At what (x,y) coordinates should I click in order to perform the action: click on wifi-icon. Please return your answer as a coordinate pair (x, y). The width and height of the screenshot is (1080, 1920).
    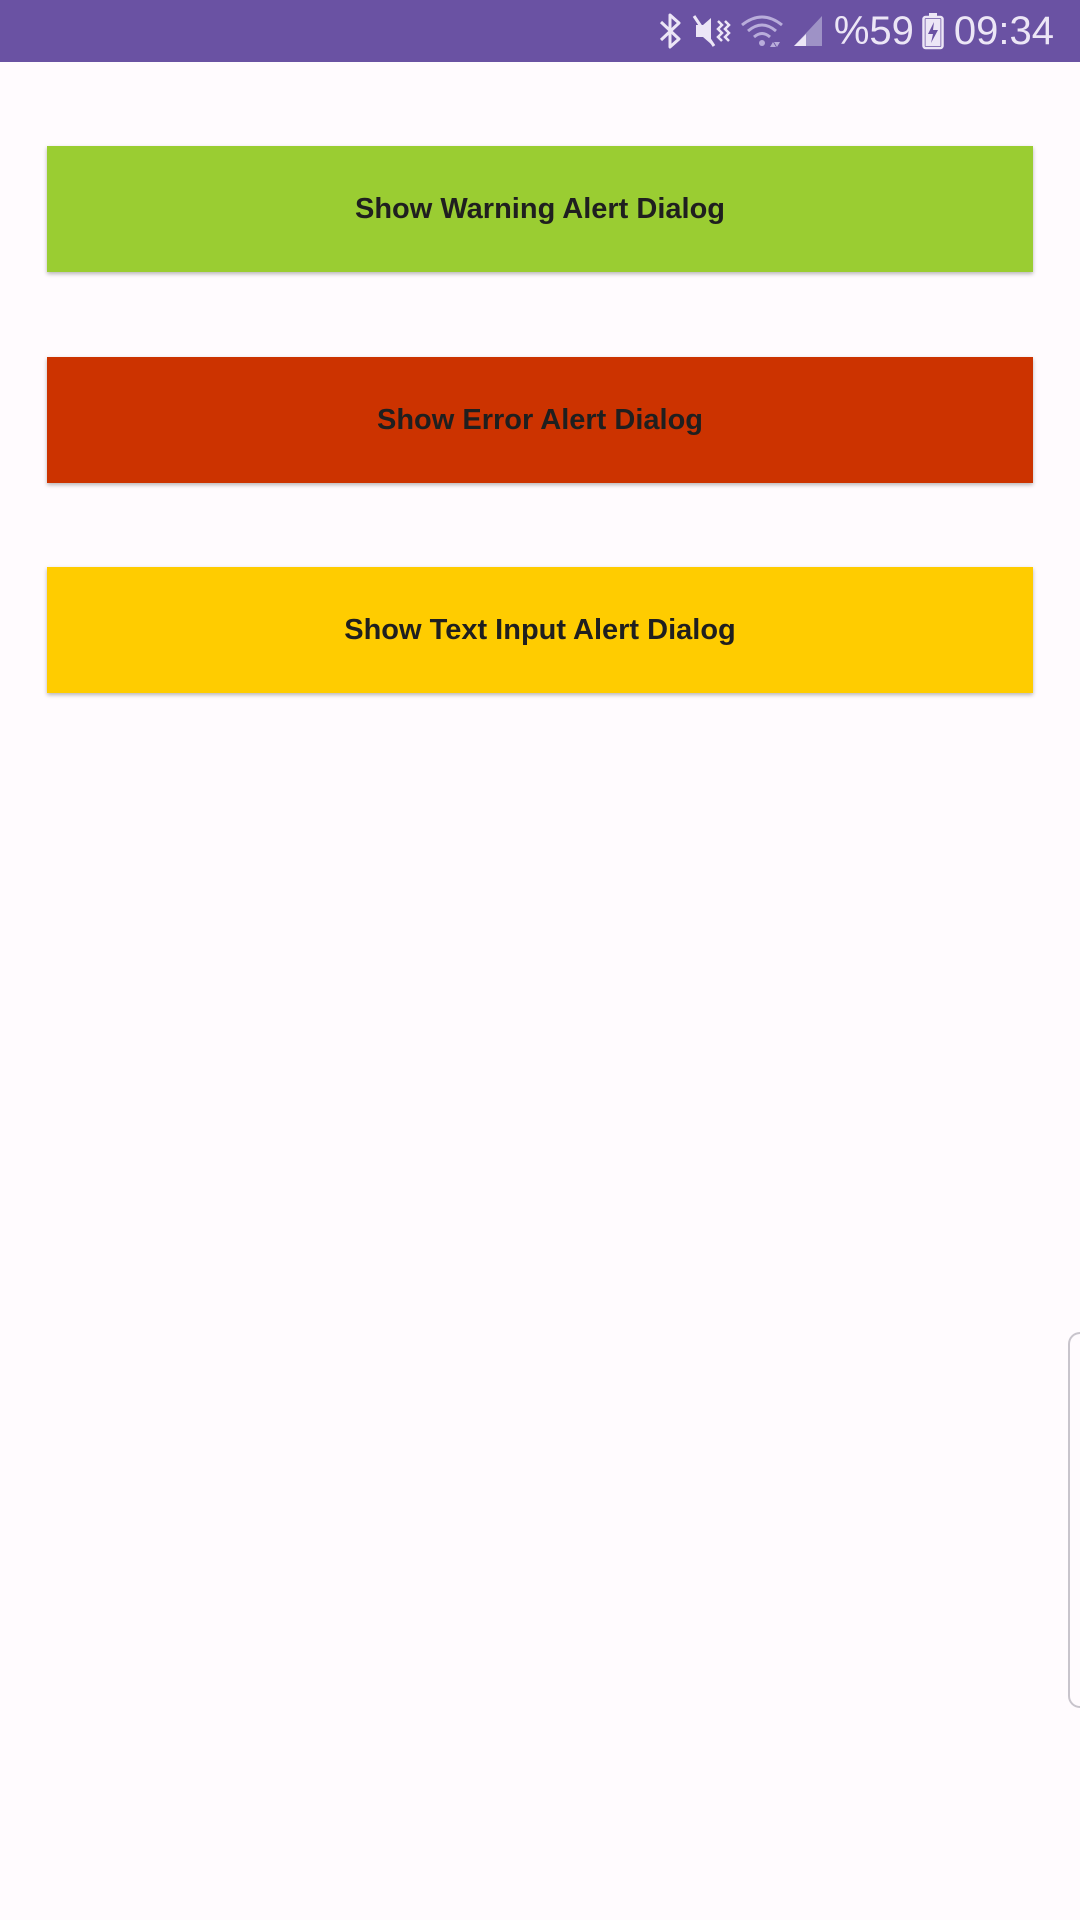
    Looking at the image, I should click on (762, 31).